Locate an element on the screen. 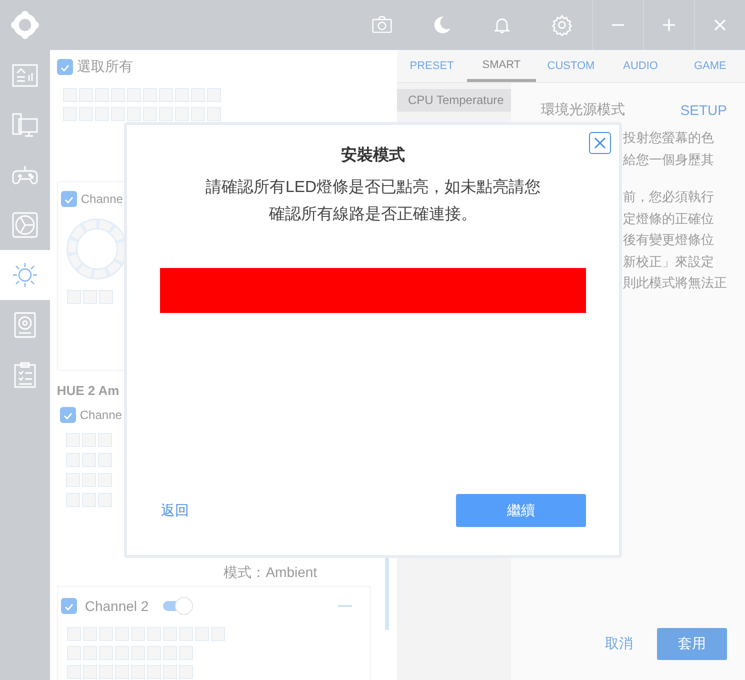  setup-link: SETUP is located at coordinates (703, 110).